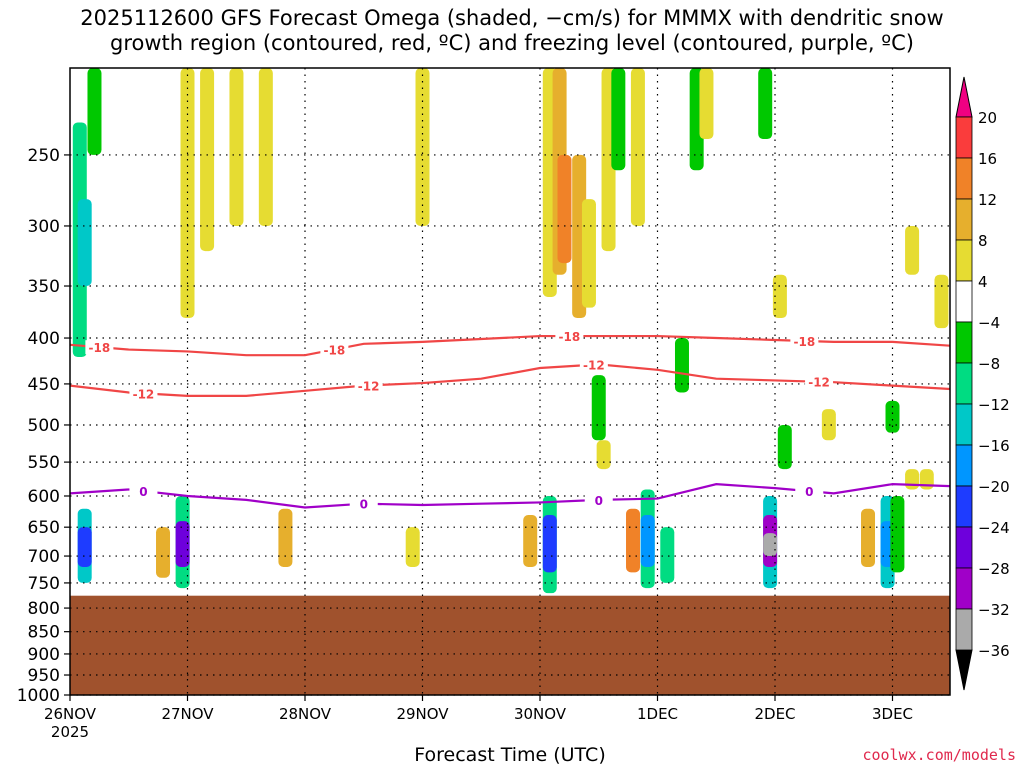 This screenshot has height=768, width=1024. Describe the element at coordinates (994, 405) in the screenshot. I see `colorbar-label: −12` at that location.